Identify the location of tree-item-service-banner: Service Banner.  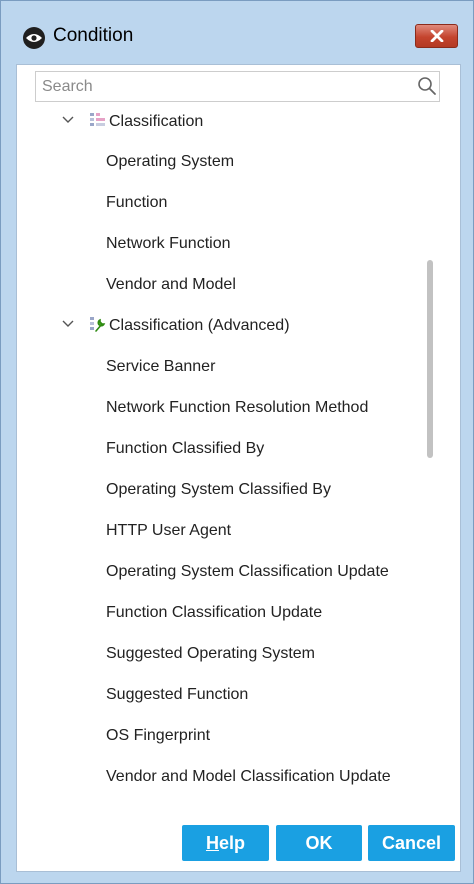
(160, 367).